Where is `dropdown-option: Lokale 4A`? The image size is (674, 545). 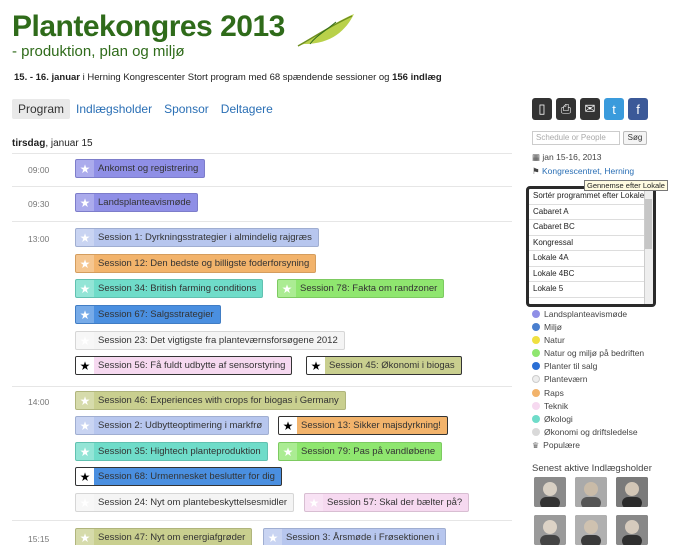
dropdown-option: Lokale 4A is located at coordinates (591, 259).